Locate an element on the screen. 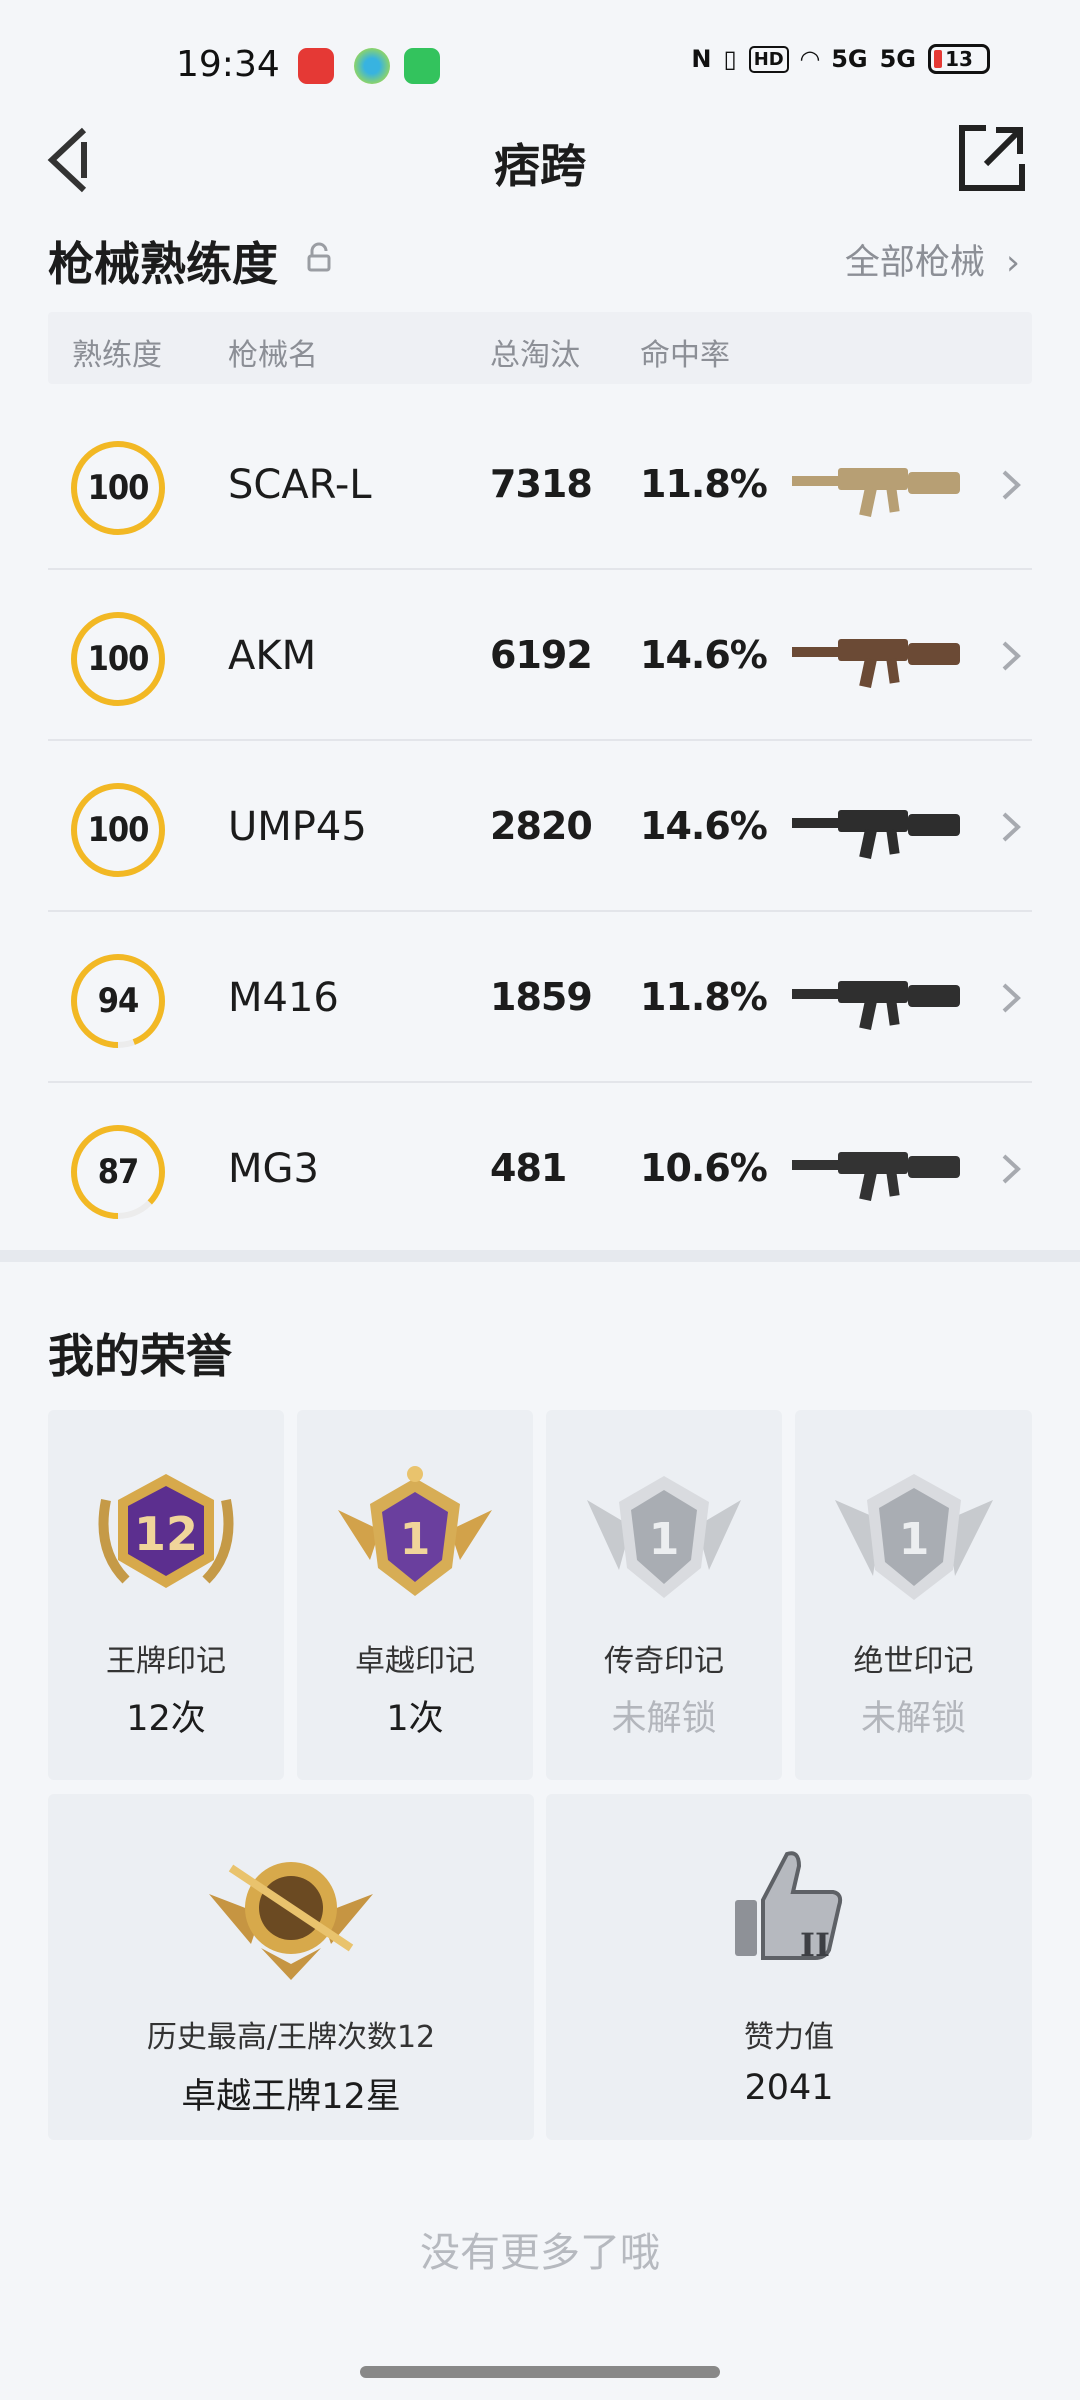 The image size is (1080, 2400). thumbs-up-icon: II is located at coordinates (789, 1907).